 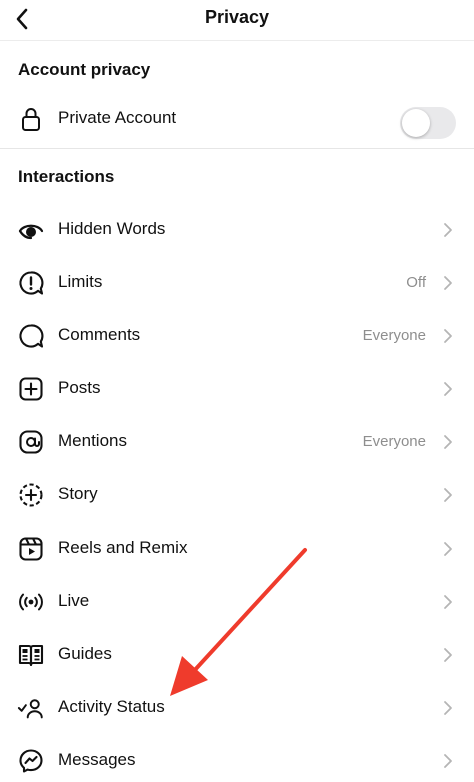 What do you see at coordinates (237, 548) in the screenshot?
I see `setting-row-reels-and-remix: Reels and Remix` at bounding box center [237, 548].